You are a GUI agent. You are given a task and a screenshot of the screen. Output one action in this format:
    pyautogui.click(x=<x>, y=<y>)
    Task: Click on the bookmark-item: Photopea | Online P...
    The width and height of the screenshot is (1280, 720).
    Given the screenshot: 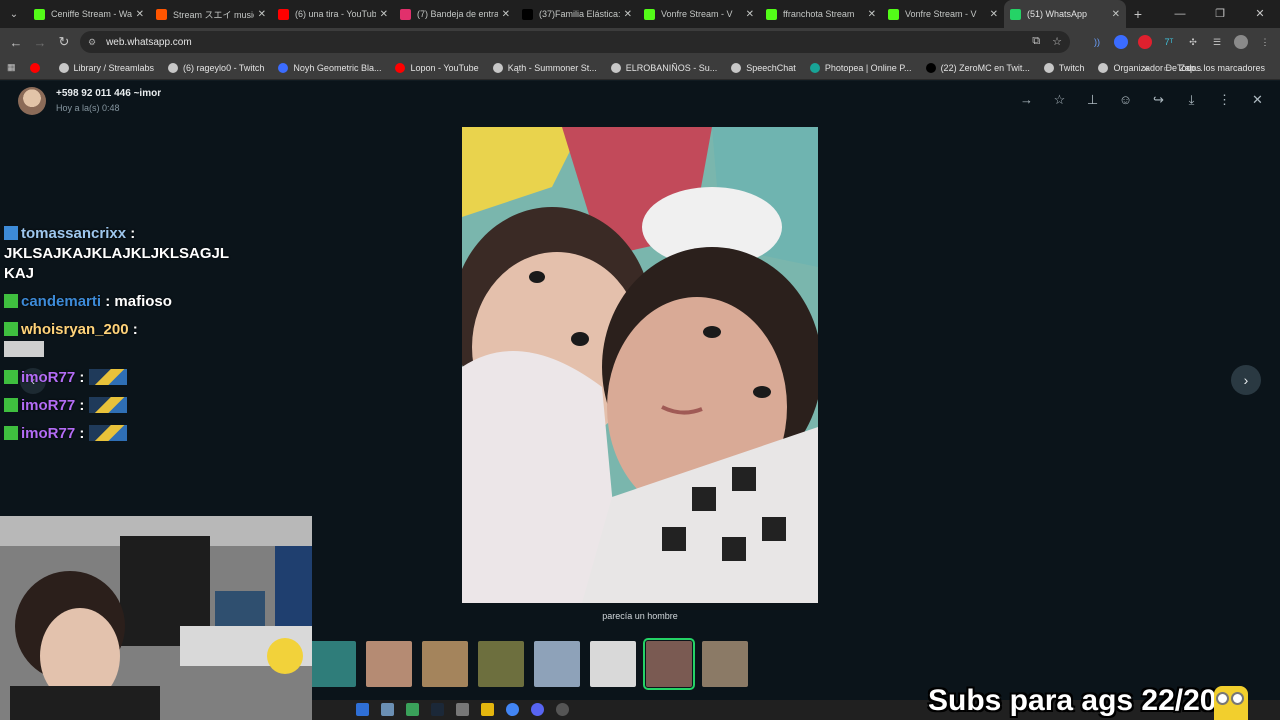 What is the action you would take?
    pyautogui.click(x=861, y=67)
    